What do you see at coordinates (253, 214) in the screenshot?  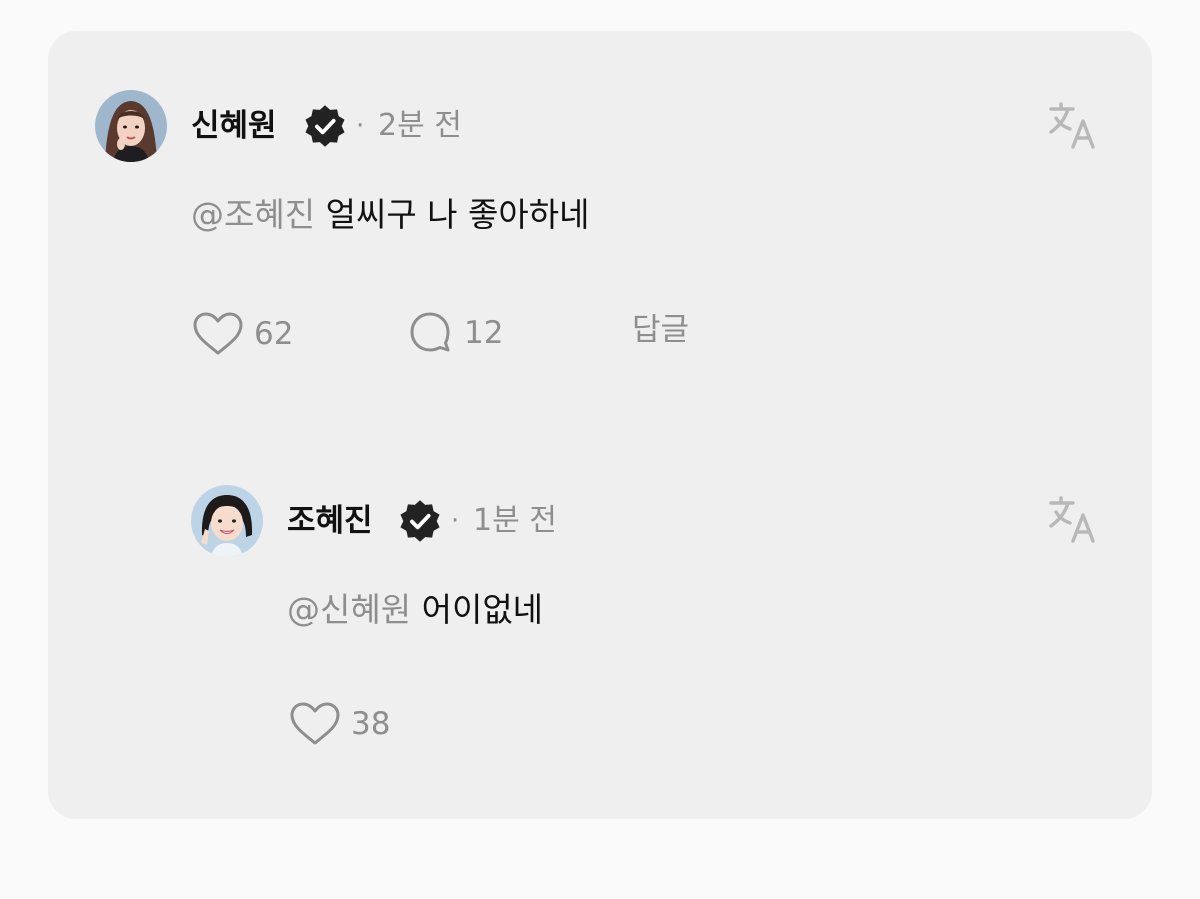 I see `mention-link: @조혜진` at bounding box center [253, 214].